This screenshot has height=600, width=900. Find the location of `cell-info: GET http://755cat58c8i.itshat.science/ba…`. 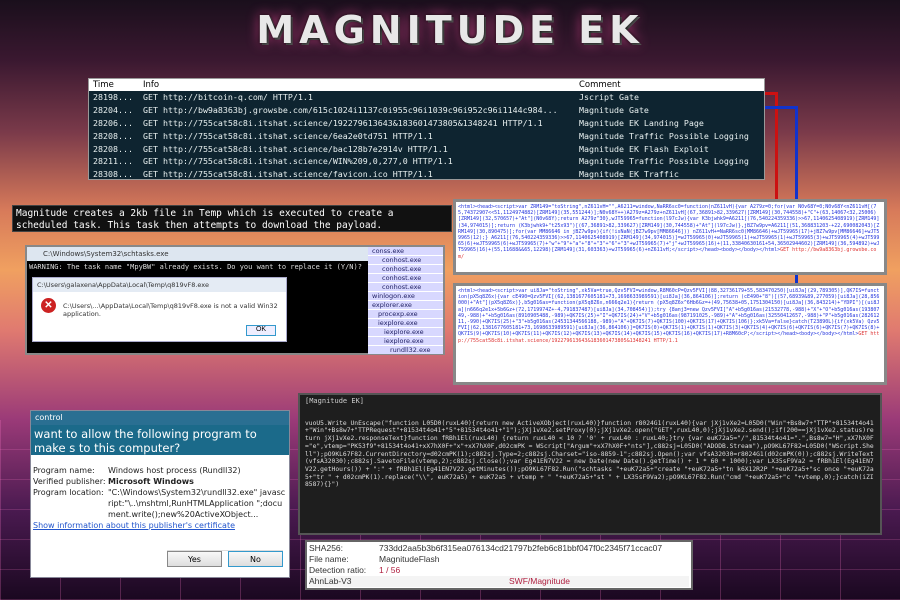

cell-info: GET http://755cat58c8i.itshat.science/ba… is located at coordinates (295, 148).